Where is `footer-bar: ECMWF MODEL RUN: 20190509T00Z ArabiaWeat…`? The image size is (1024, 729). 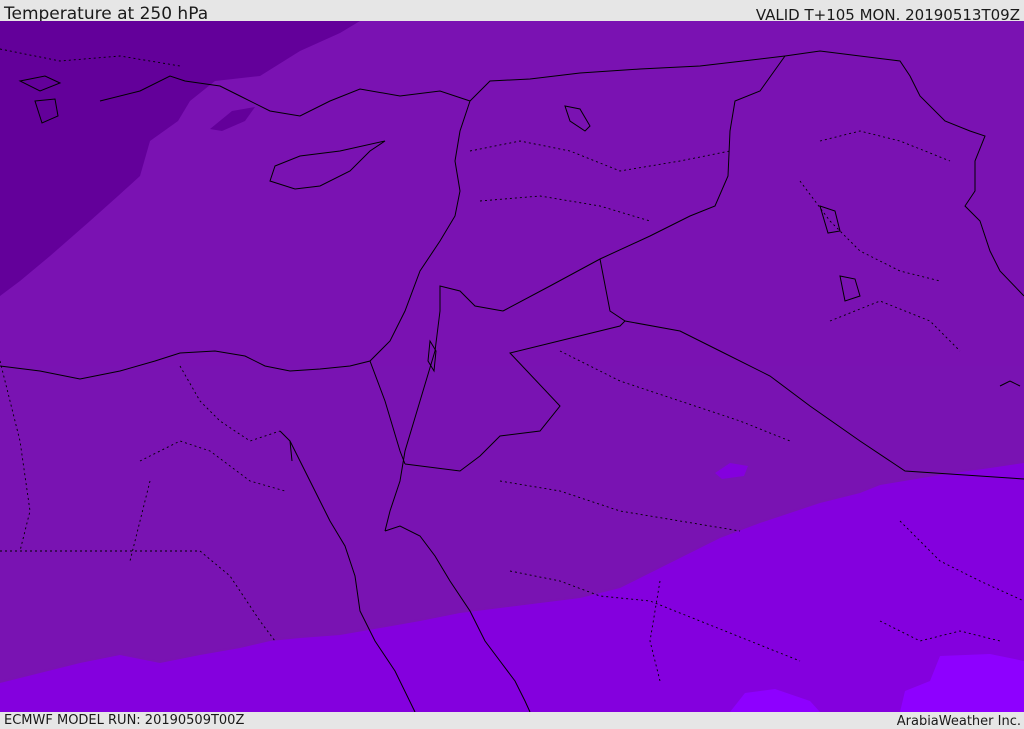
footer-bar: ECMWF MODEL RUN: 20190509T00Z ArabiaWeat… is located at coordinates (512, 720).